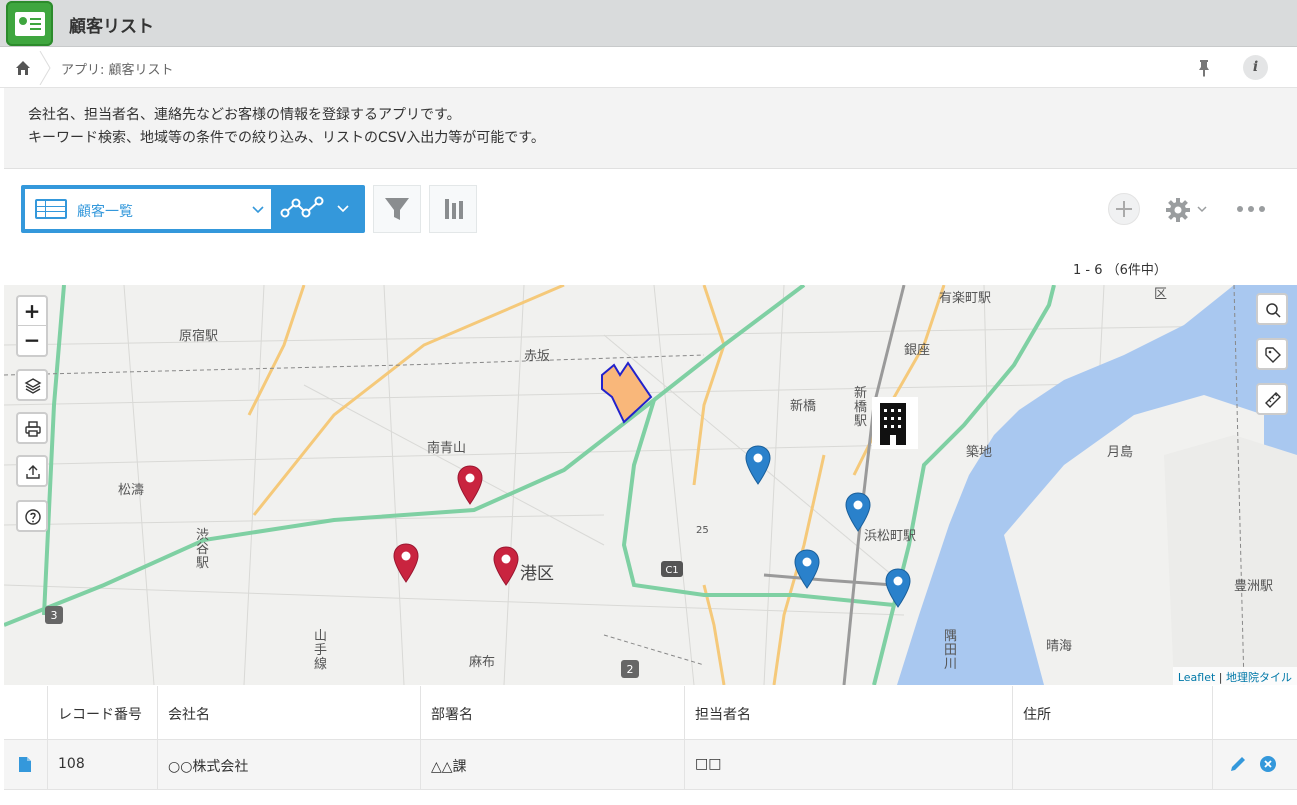 The image size is (1297, 805). I want to click on add-record-button, so click(1124, 209).